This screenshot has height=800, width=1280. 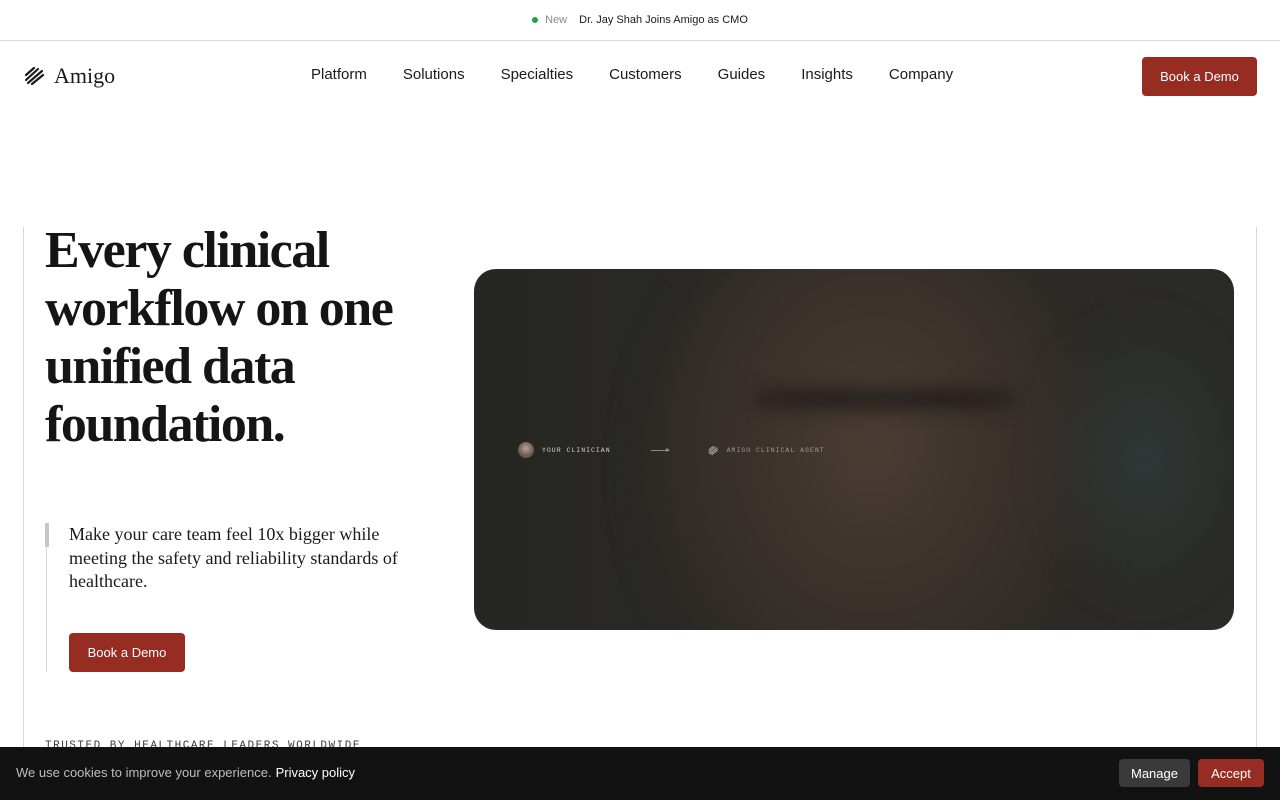 What do you see at coordinates (556, 20) in the screenshot?
I see `announcement-tag: New` at bounding box center [556, 20].